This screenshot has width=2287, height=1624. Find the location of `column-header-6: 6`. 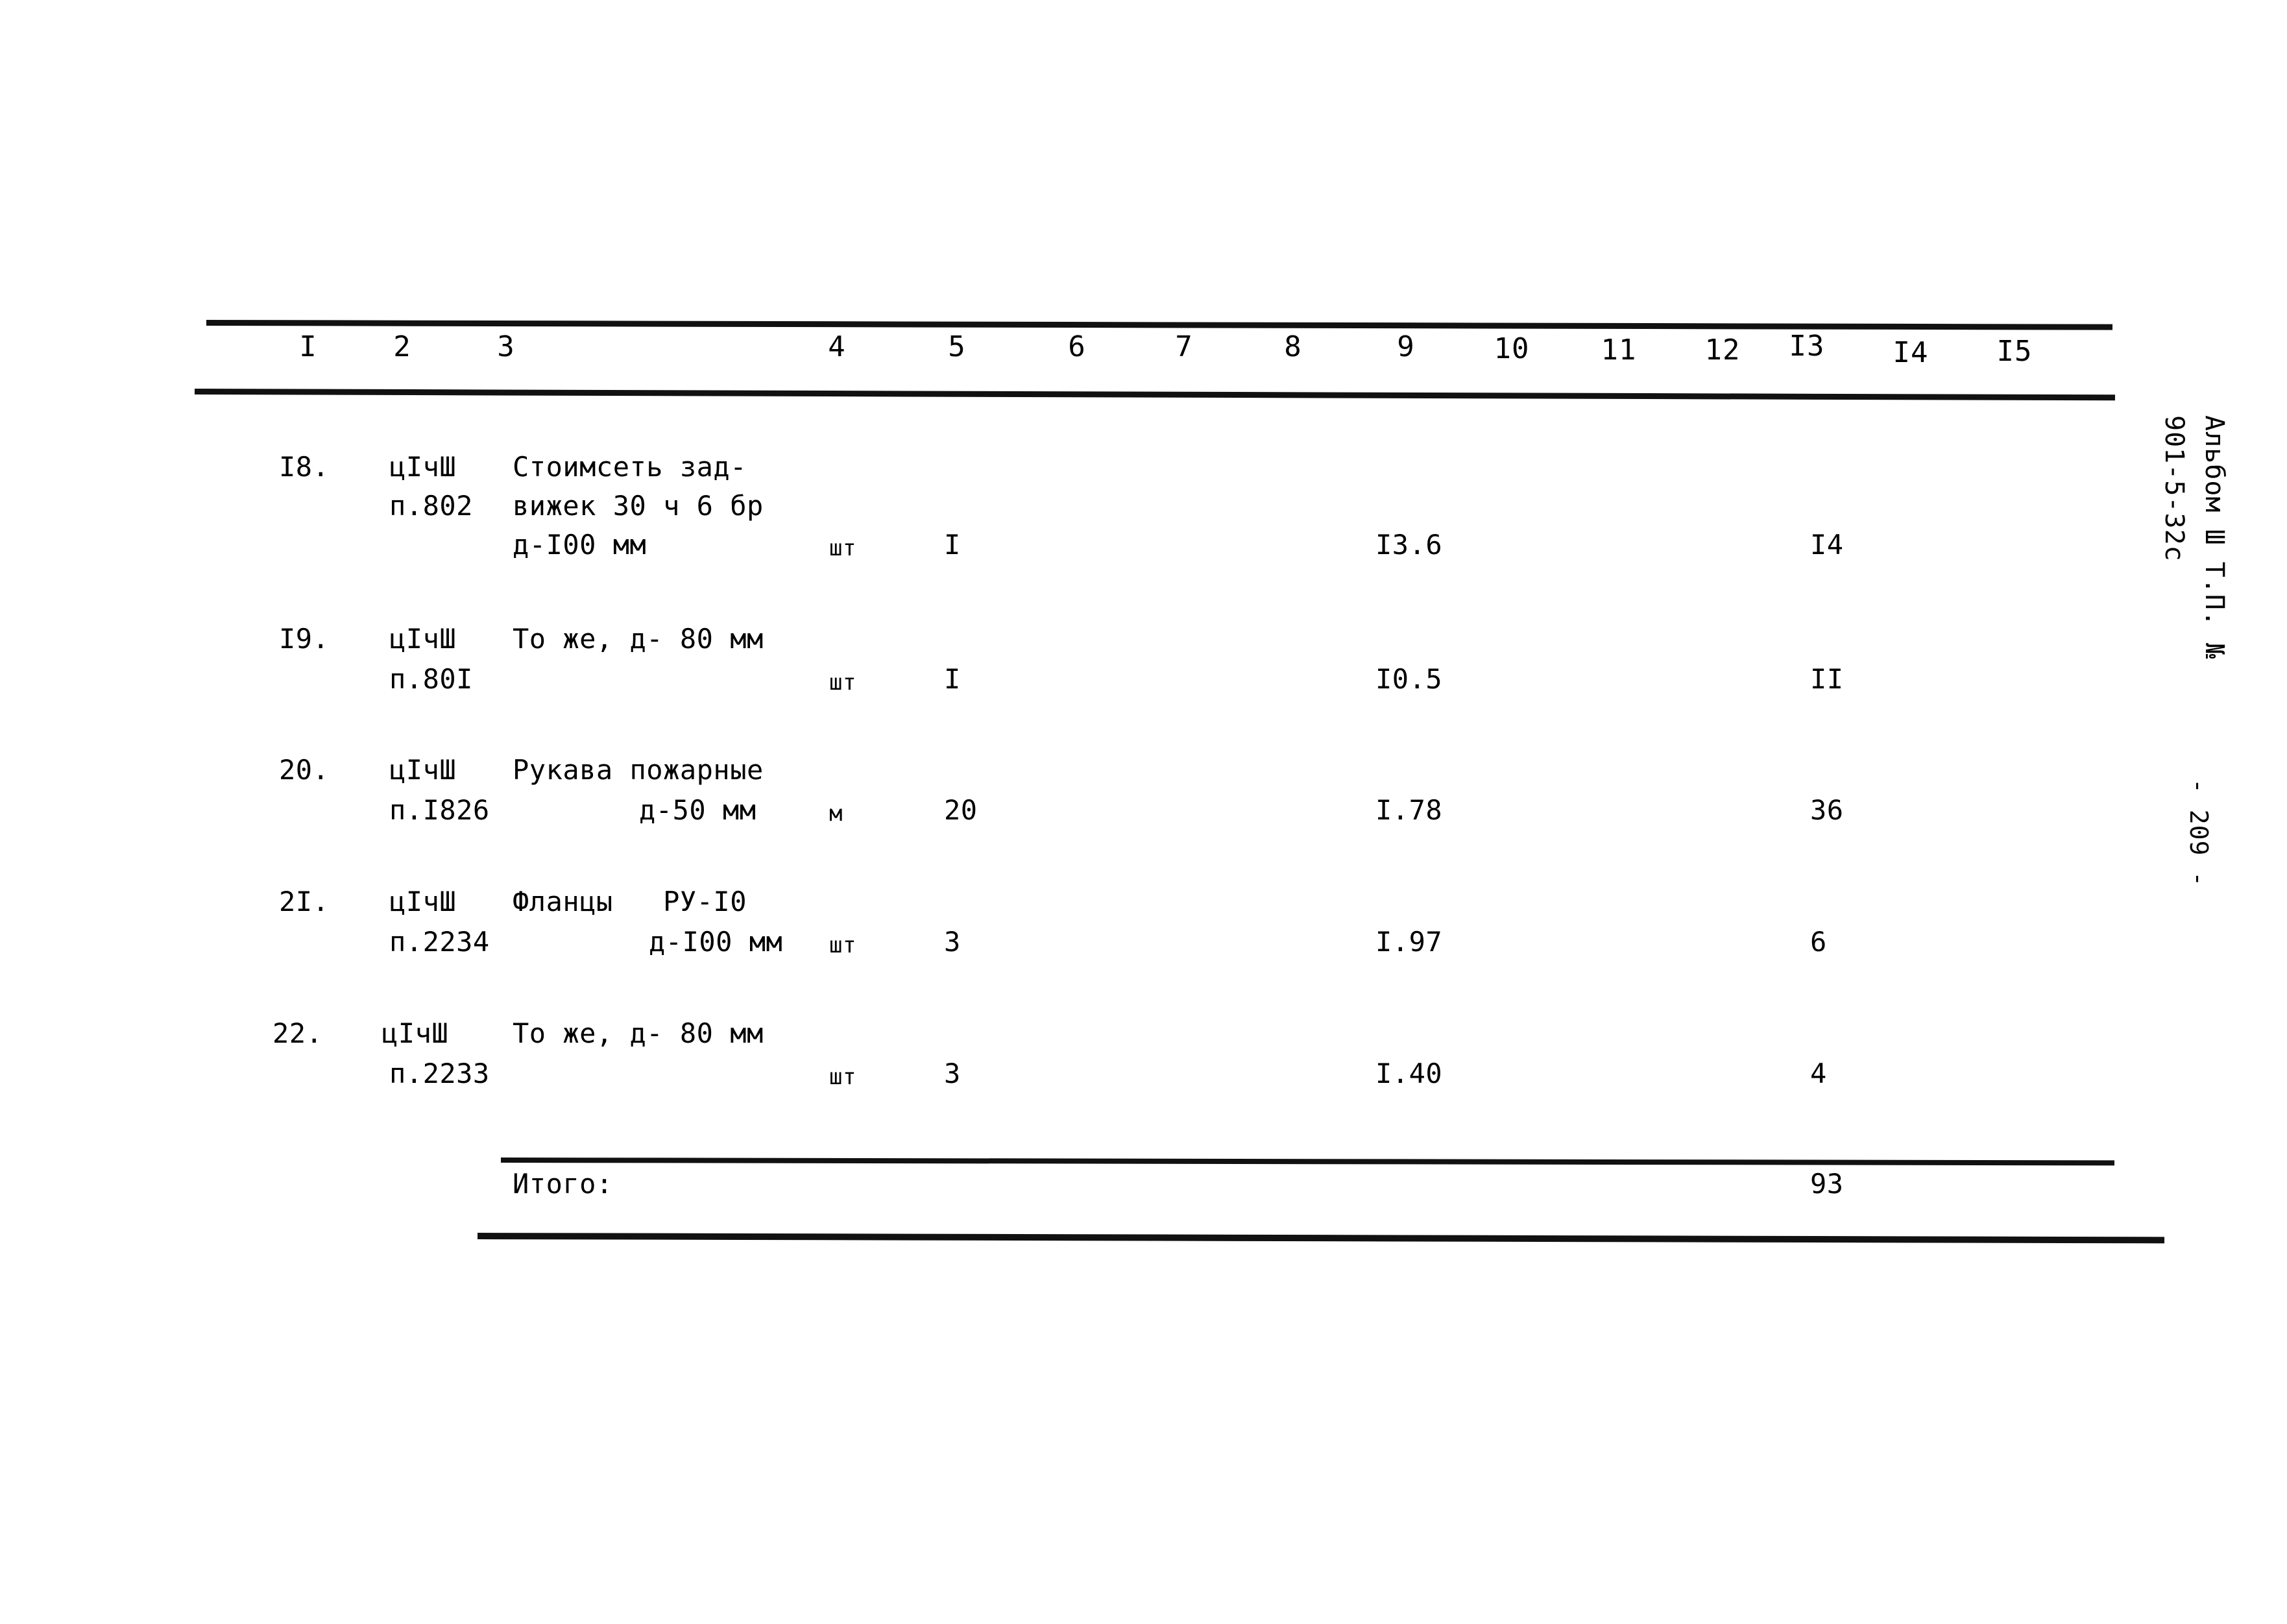

column-header-6: 6 is located at coordinates (1077, 346).